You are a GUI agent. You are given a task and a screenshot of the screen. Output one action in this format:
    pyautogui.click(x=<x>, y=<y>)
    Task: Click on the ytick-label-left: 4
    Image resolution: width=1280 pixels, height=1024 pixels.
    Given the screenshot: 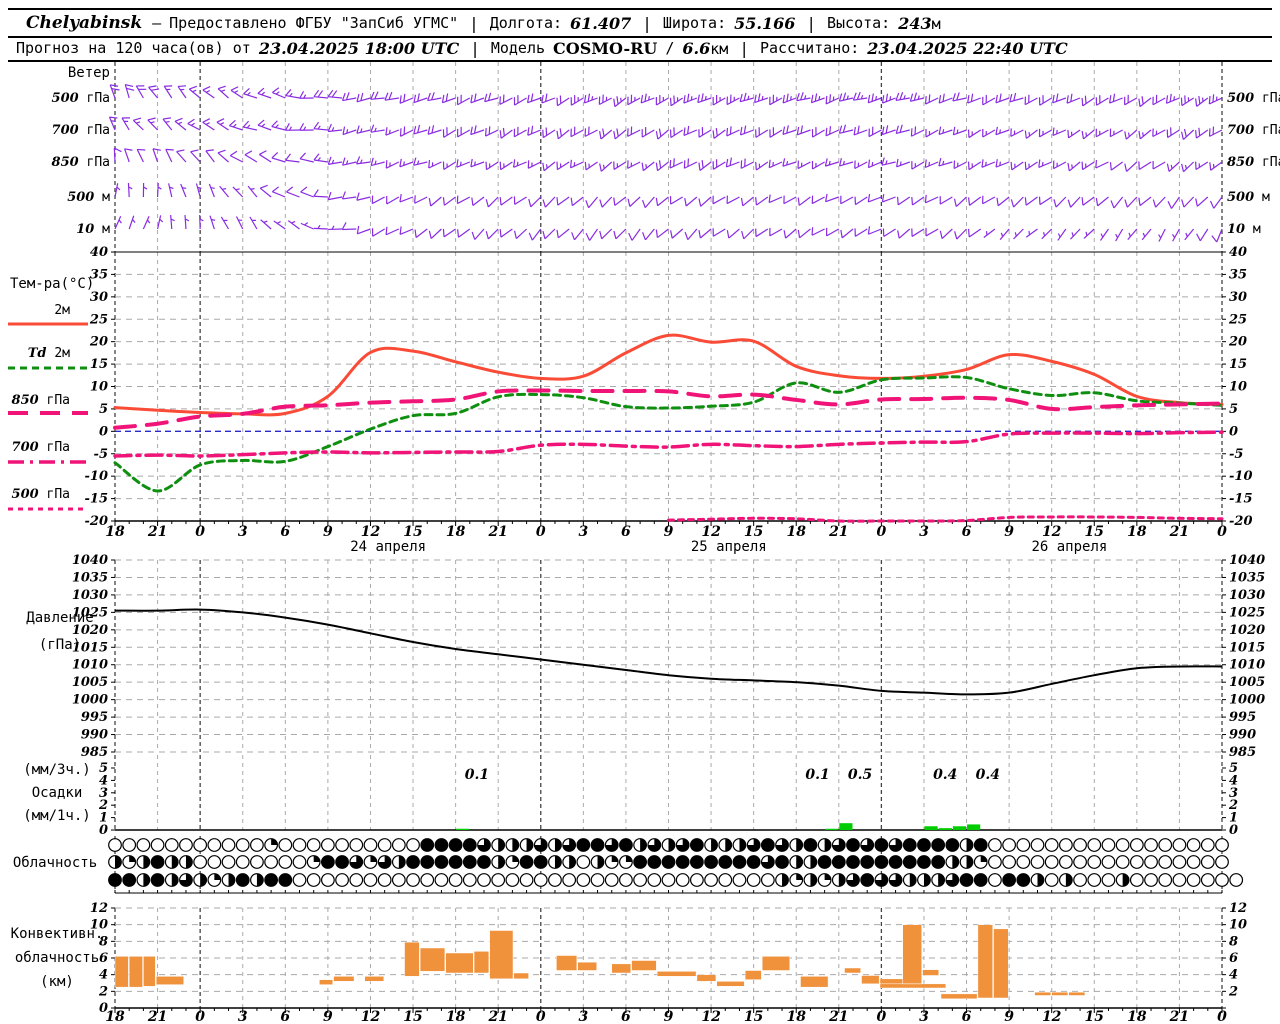 What is the action you would take?
    pyautogui.click(x=103, y=975)
    